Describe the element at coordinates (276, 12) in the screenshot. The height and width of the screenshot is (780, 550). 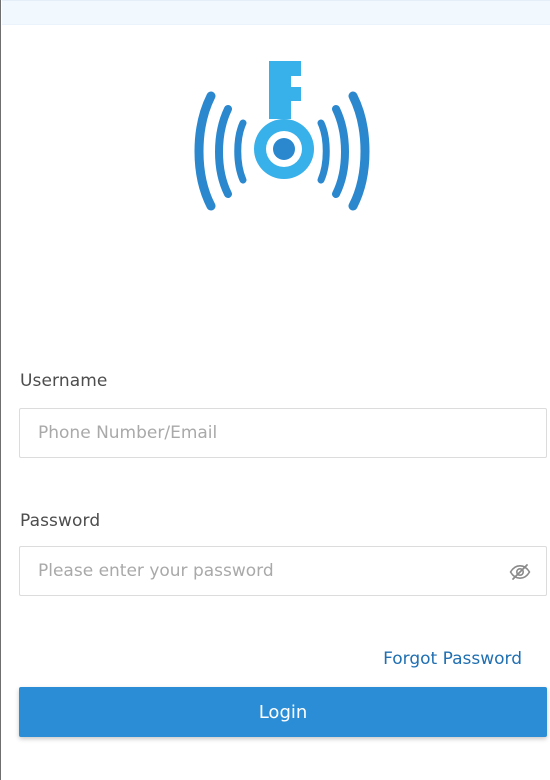
I see `top-strip` at that location.